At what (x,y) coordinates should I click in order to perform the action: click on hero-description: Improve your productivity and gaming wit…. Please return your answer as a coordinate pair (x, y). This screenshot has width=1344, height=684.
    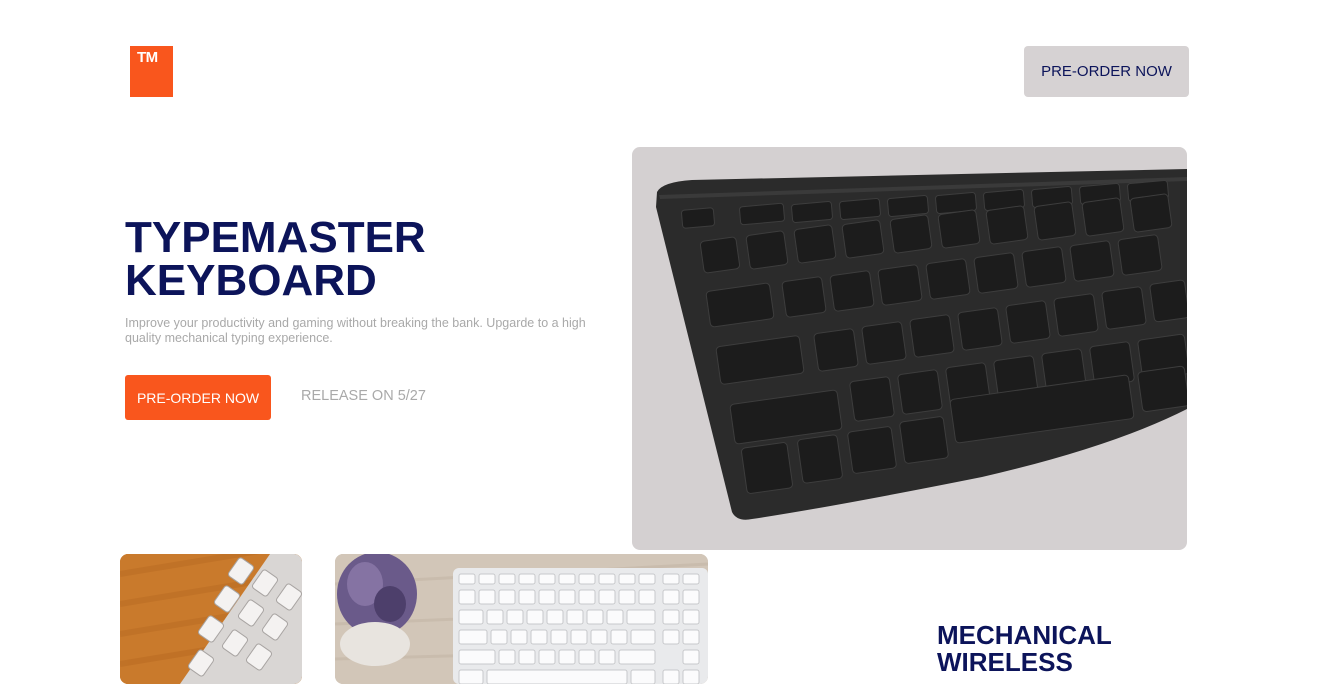
    Looking at the image, I should click on (355, 330).